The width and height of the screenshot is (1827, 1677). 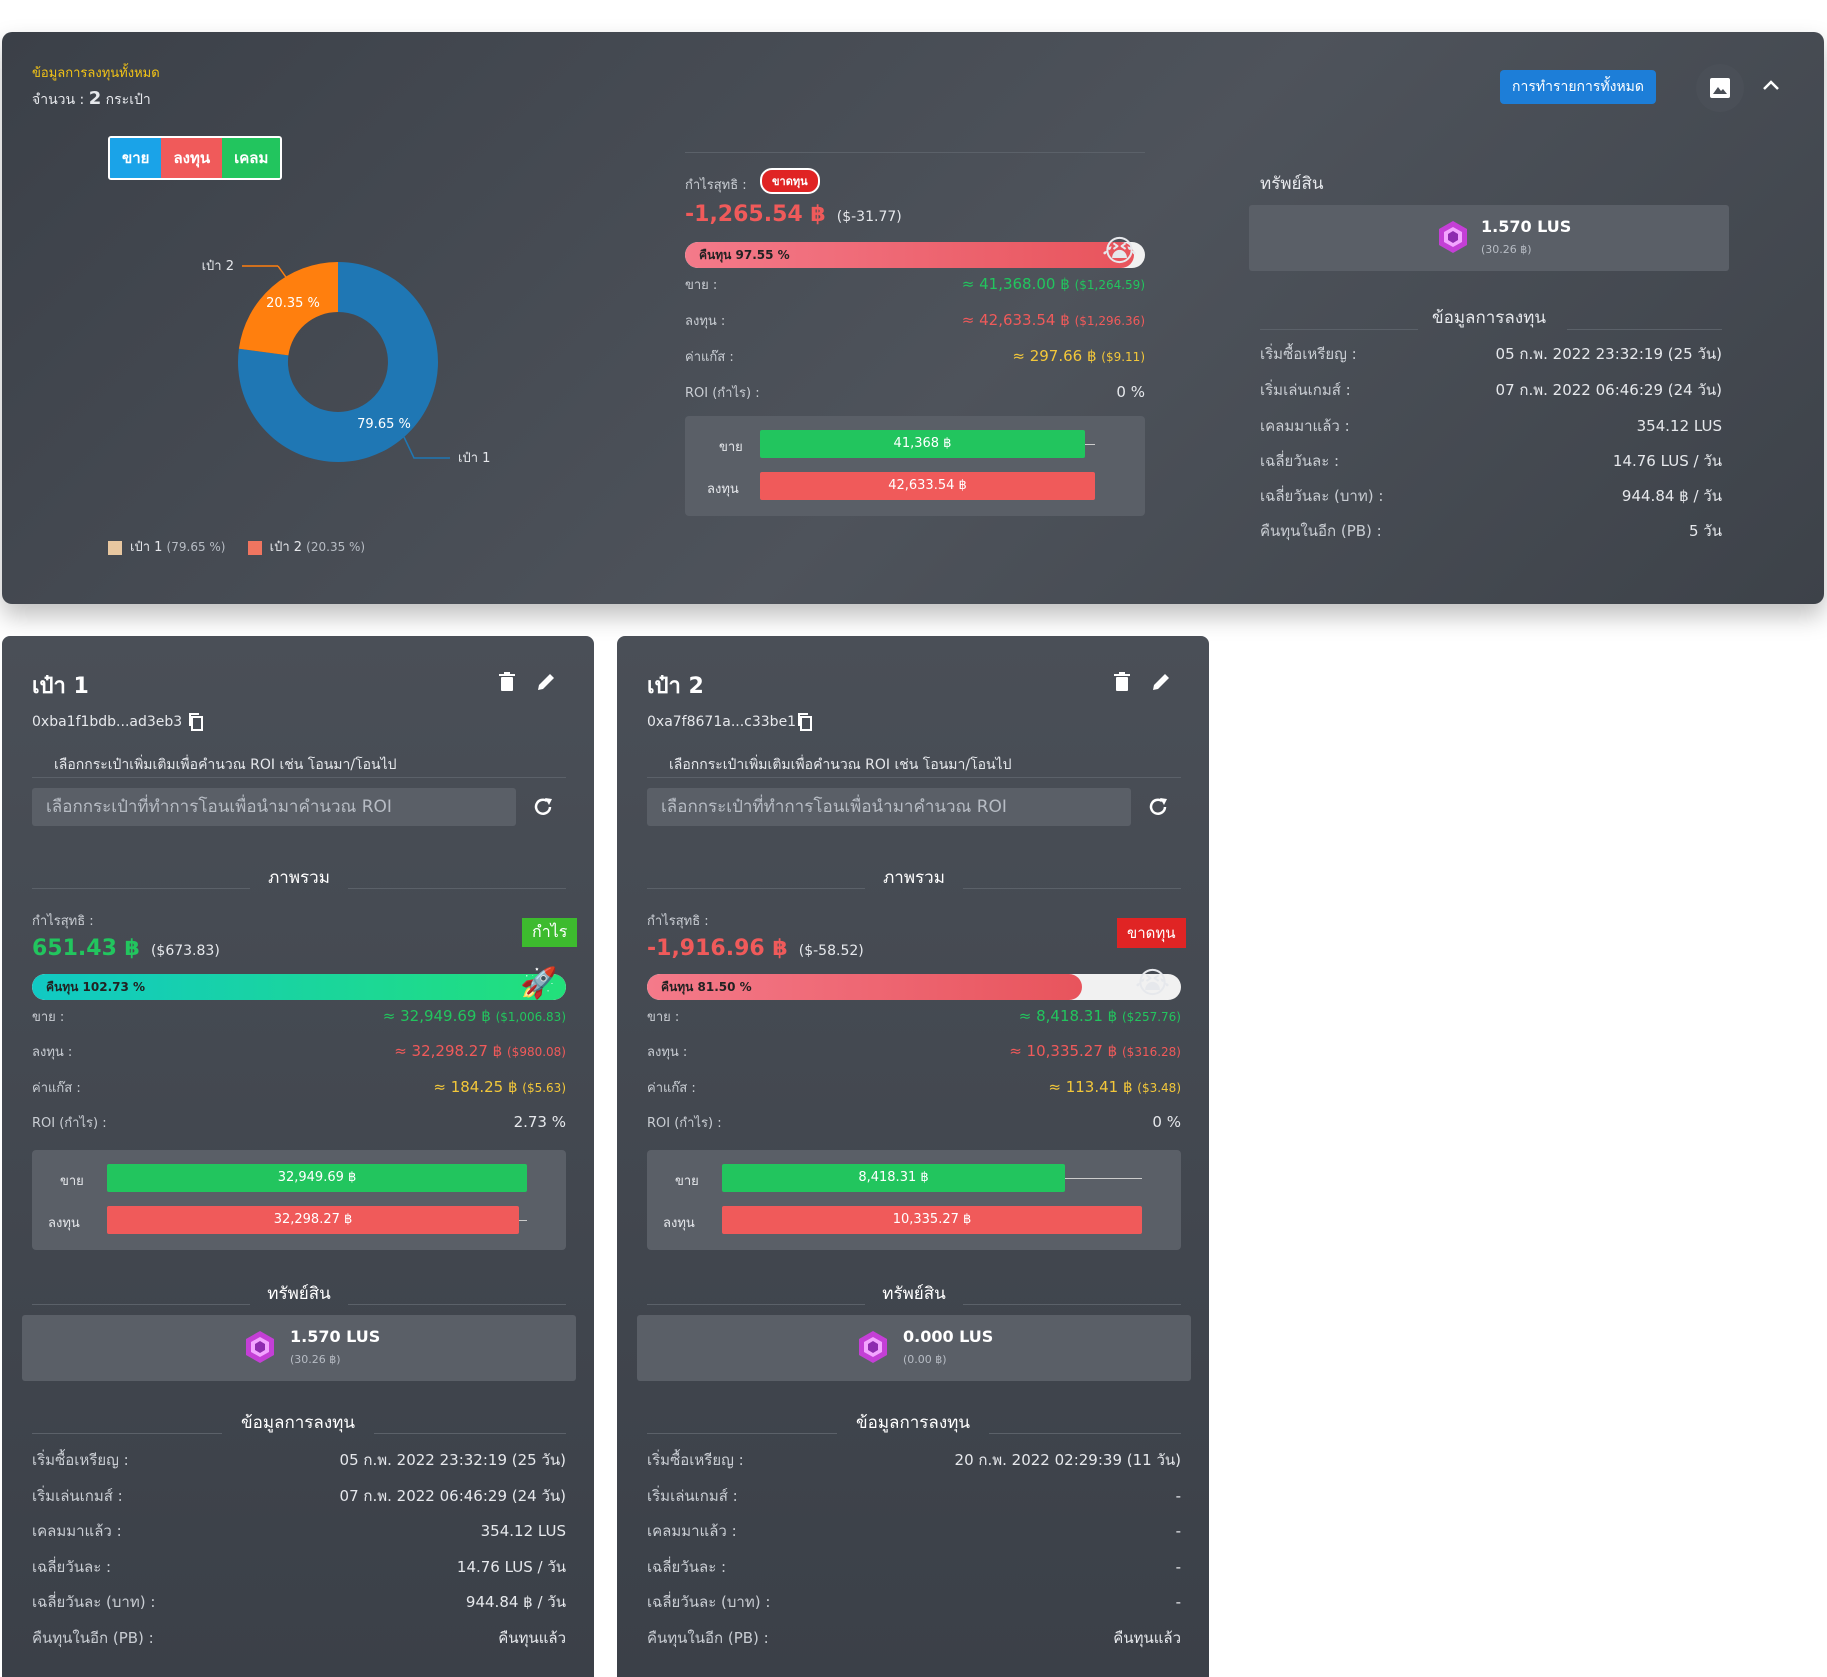 I want to click on bar-invest: 42,633.54 ฿, so click(x=927, y=486).